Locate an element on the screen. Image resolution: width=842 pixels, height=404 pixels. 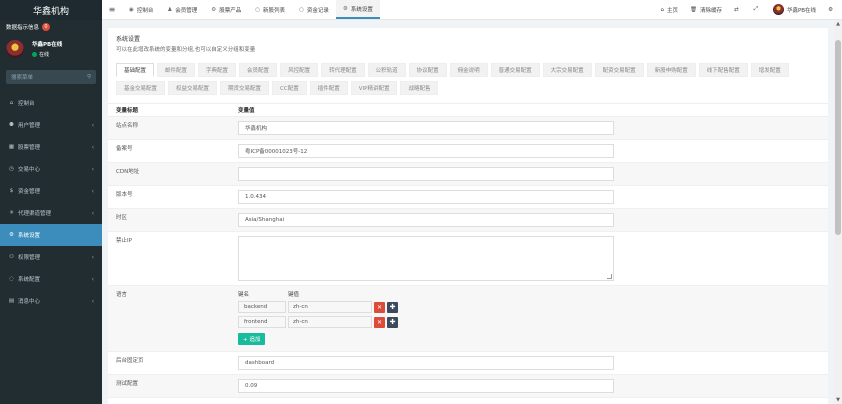
search-placeholder: 搜索菜单 is located at coordinates (22, 78).